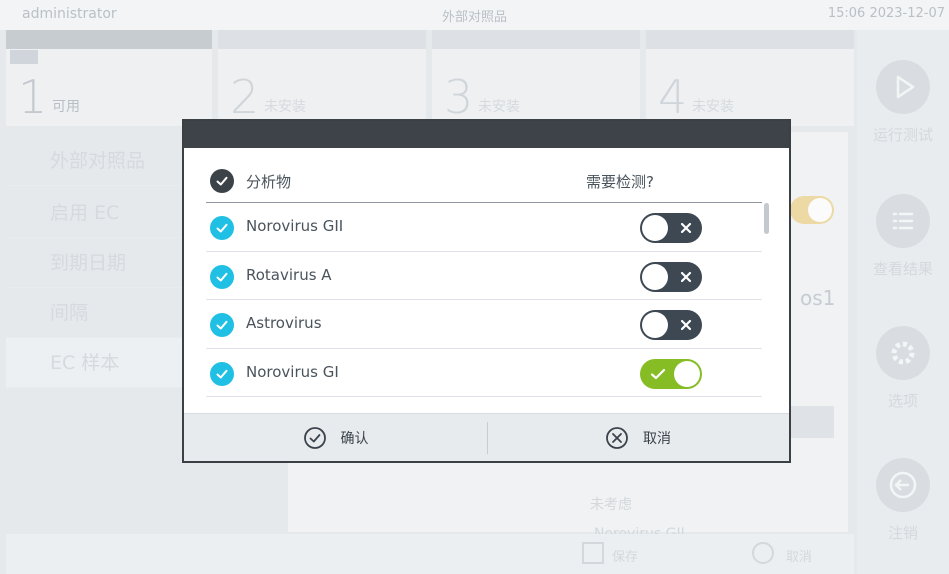 This screenshot has height=574, width=949. What do you see at coordinates (536, 78) in the screenshot?
I see `tab-module-3: 3 未安装` at bounding box center [536, 78].